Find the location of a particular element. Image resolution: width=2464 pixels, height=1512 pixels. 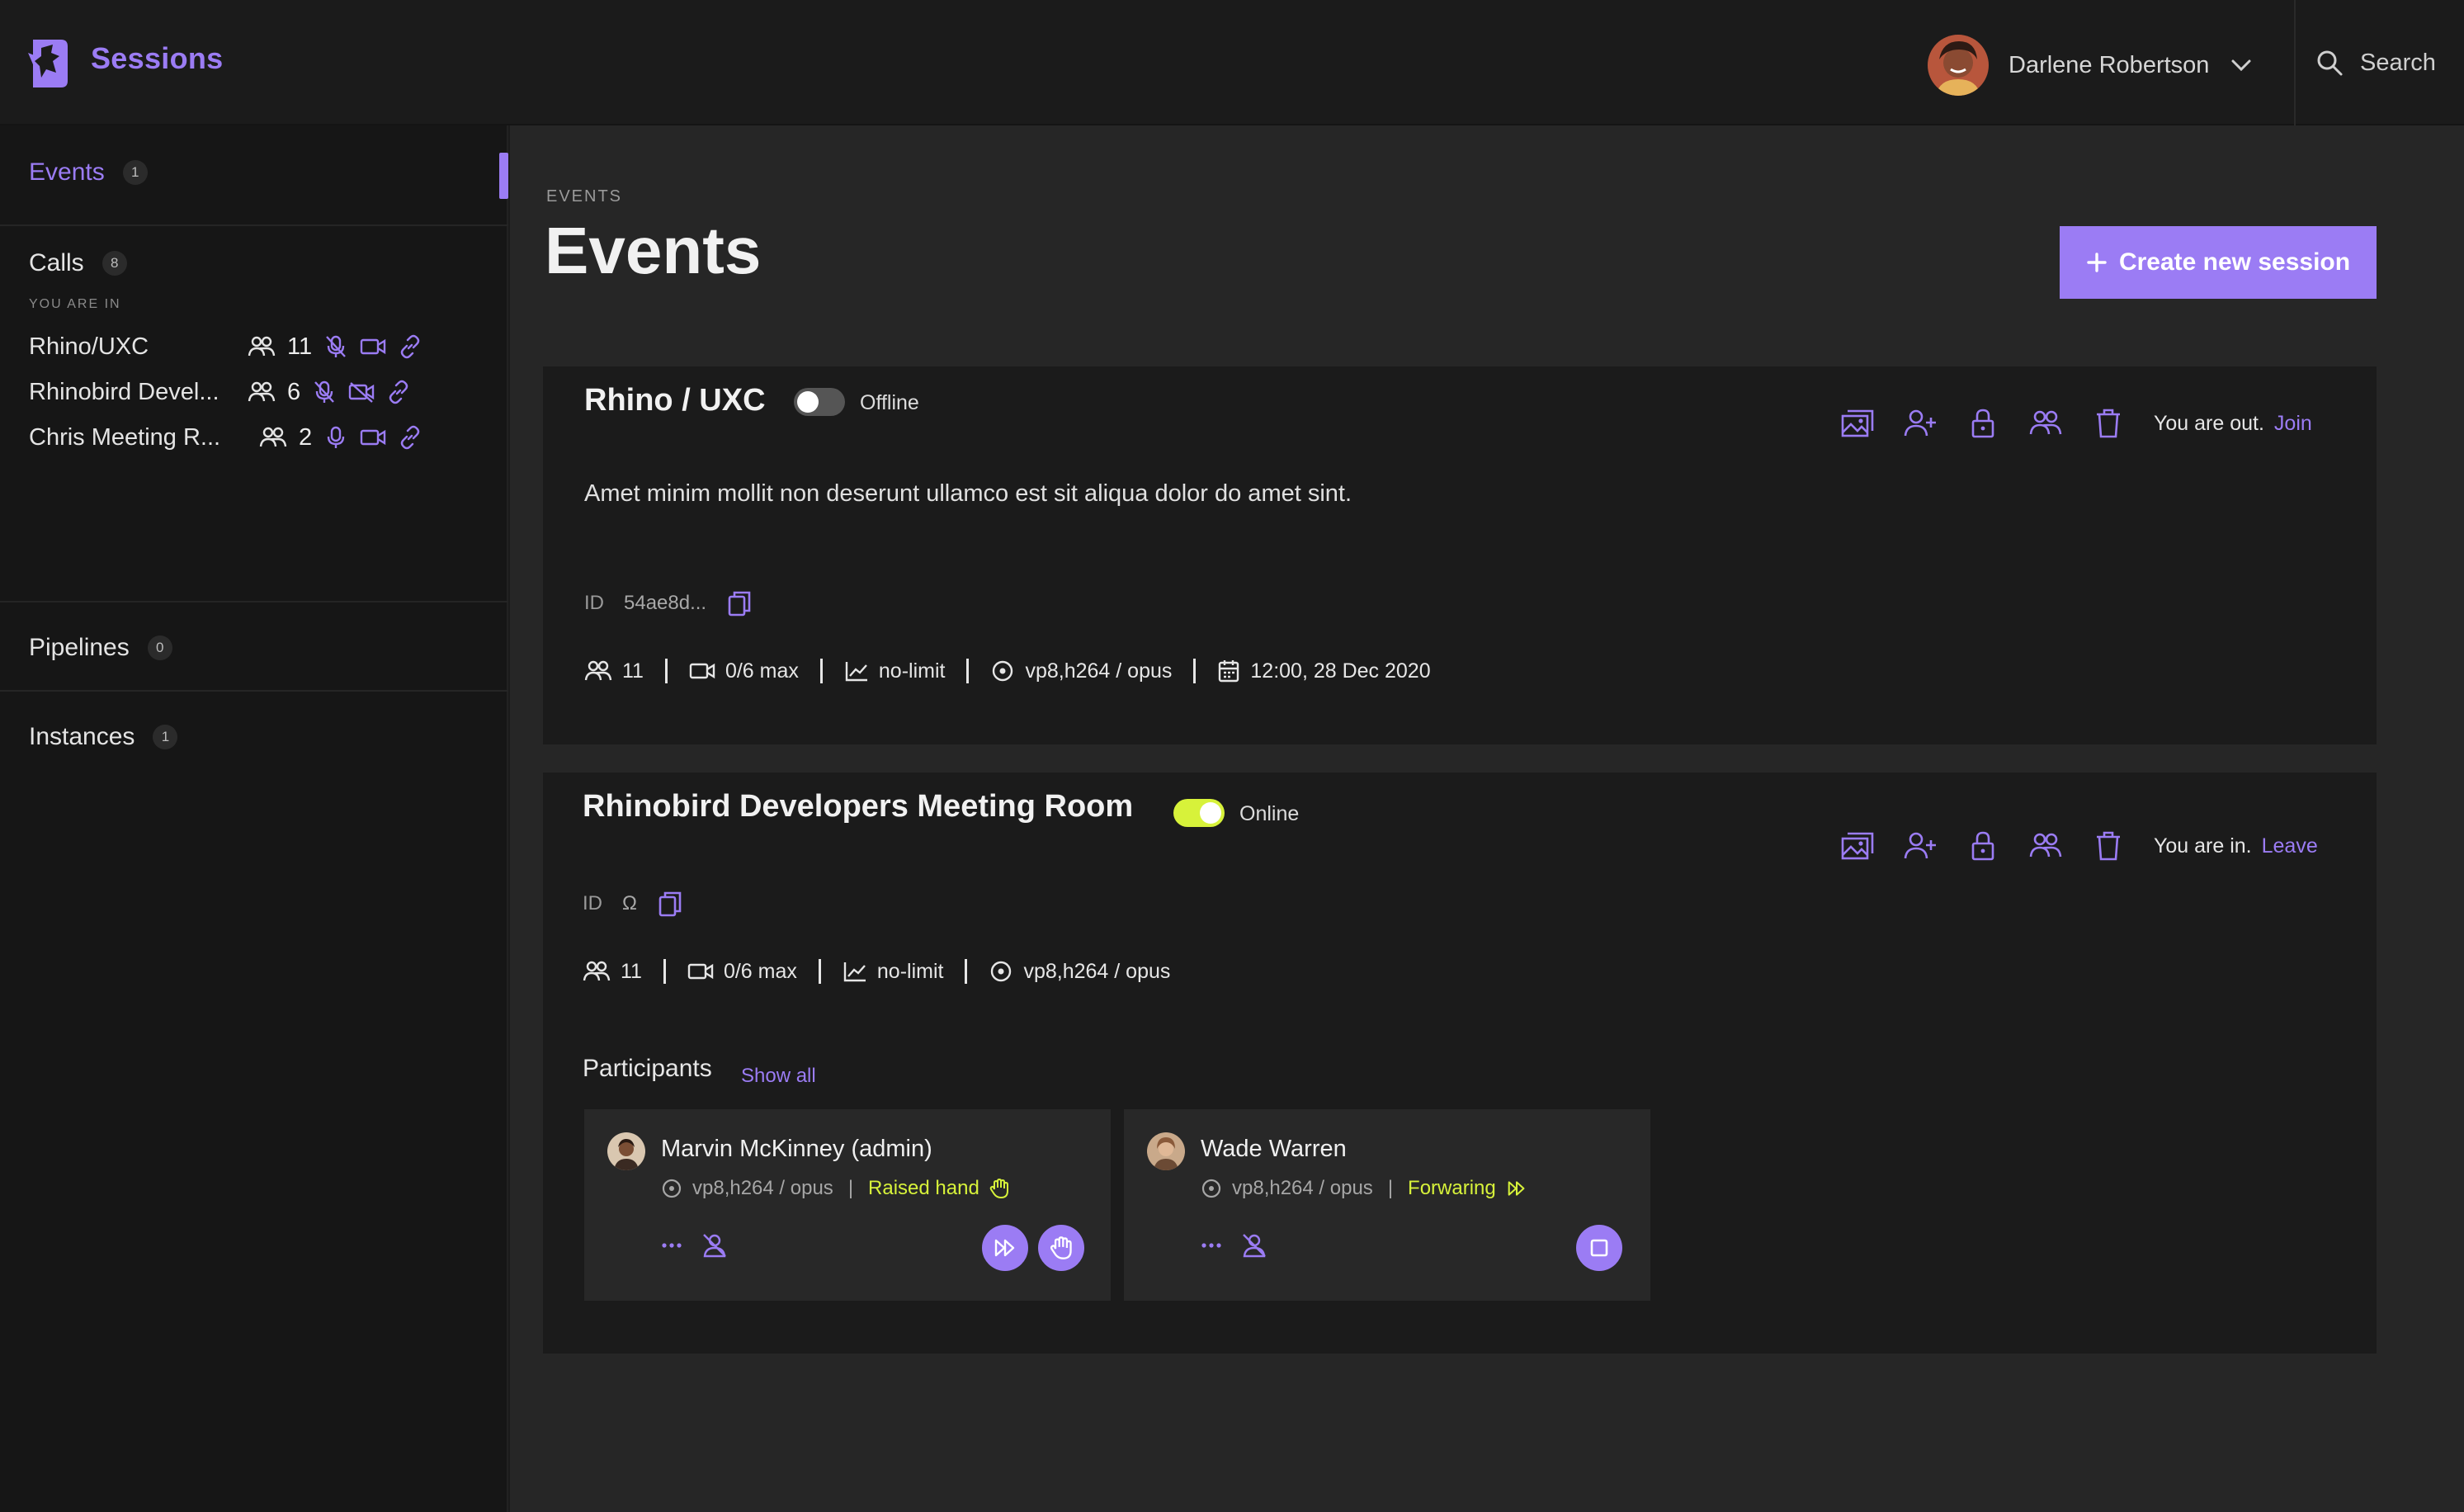

sidebar-item-events: Events 1 is located at coordinates (88, 172).